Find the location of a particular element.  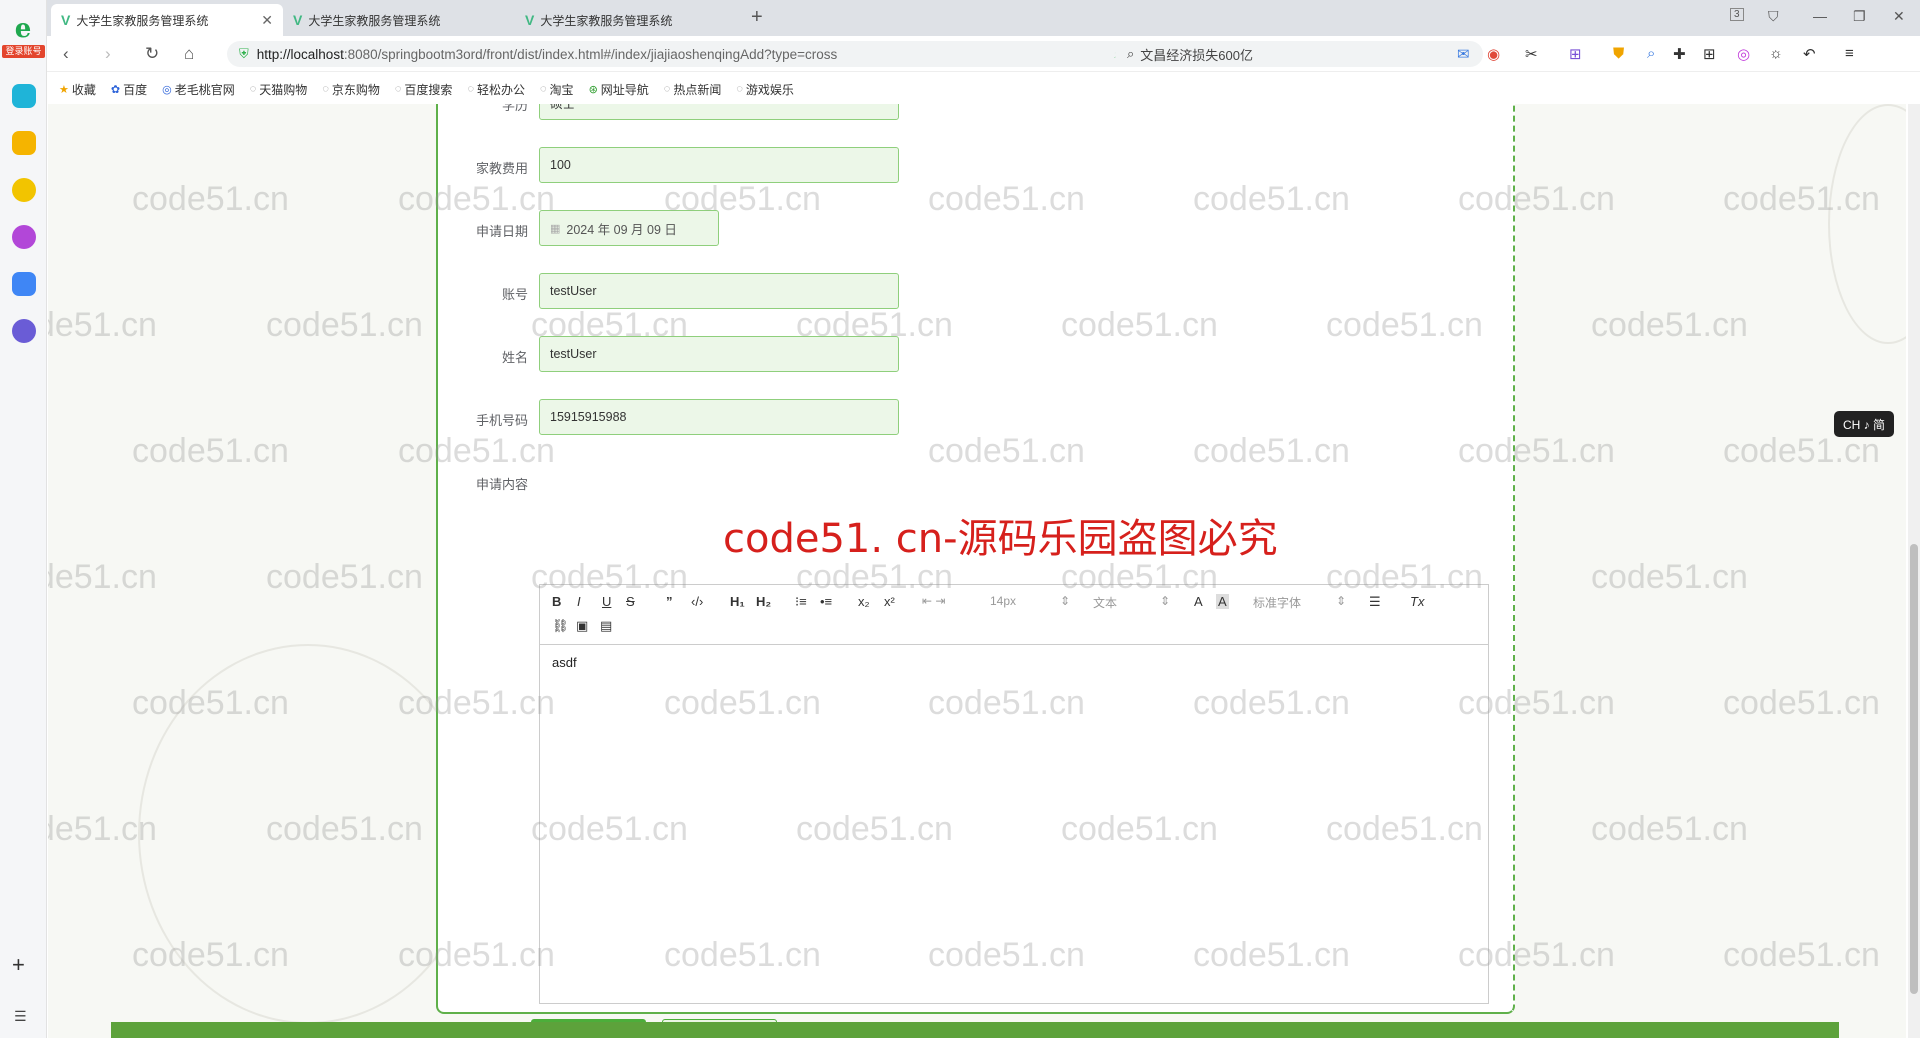

app-shortcut-icon is located at coordinates (24, 96).